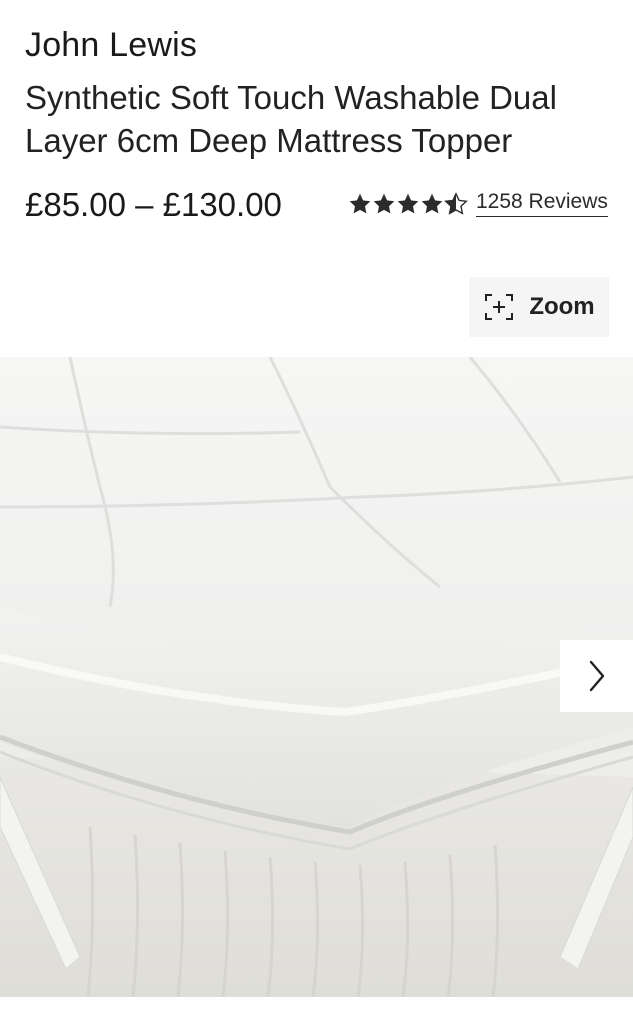 Image resolution: width=633 pixels, height=1024 pixels. I want to click on next-image-button, so click(596, 676).